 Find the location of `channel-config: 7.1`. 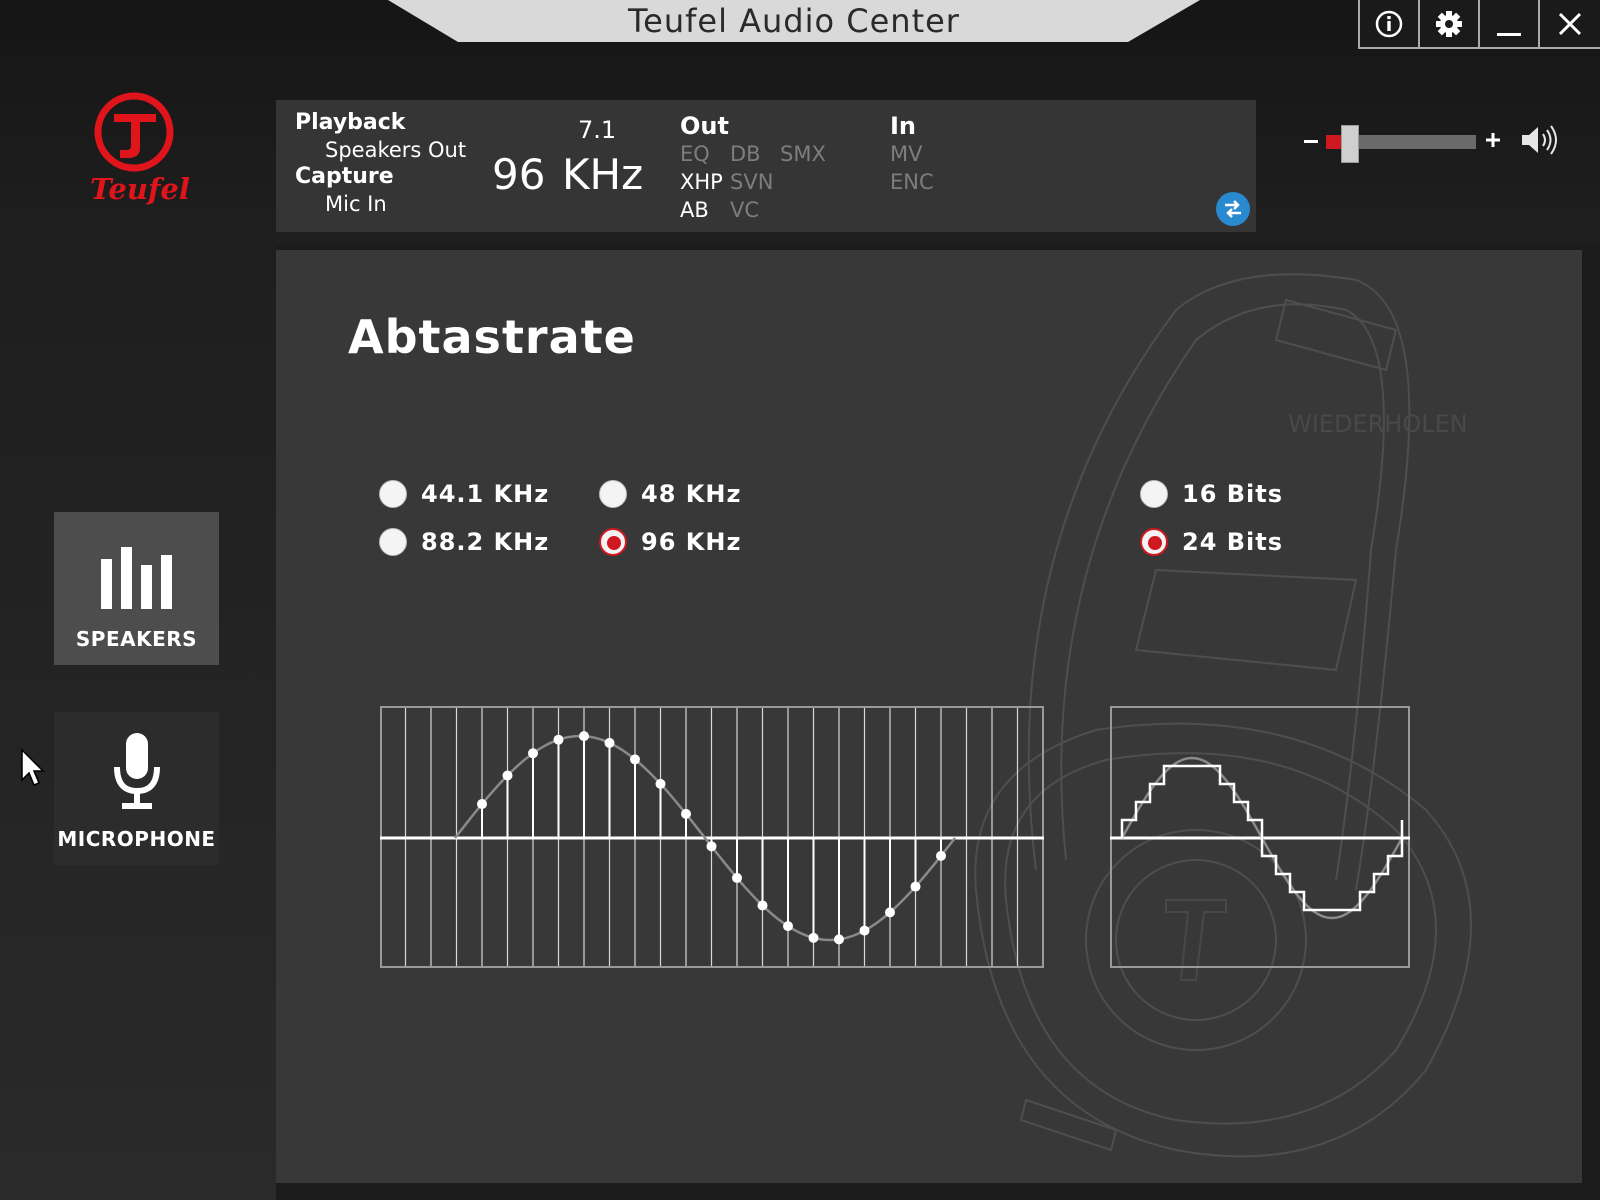

channel-config: 7.1 is located at coordinates (597, 130).